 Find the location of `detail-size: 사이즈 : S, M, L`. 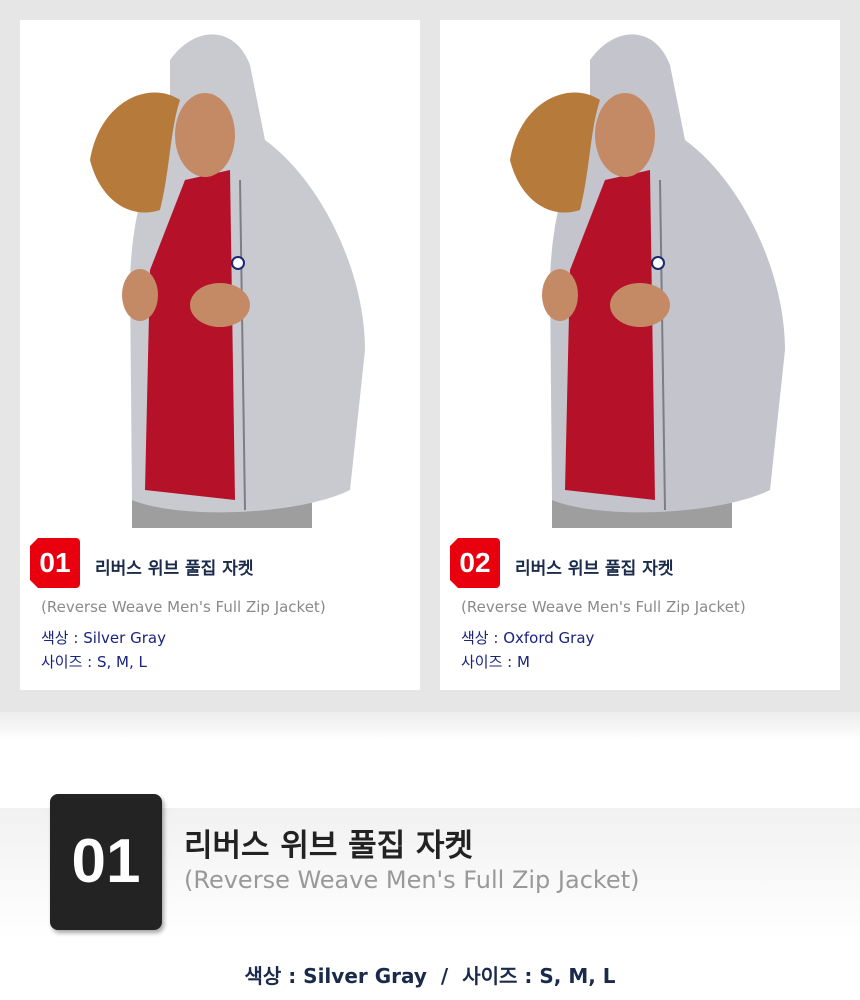

detail-size: 사이즈 : S, M, L is located at coordinates (539, 976).